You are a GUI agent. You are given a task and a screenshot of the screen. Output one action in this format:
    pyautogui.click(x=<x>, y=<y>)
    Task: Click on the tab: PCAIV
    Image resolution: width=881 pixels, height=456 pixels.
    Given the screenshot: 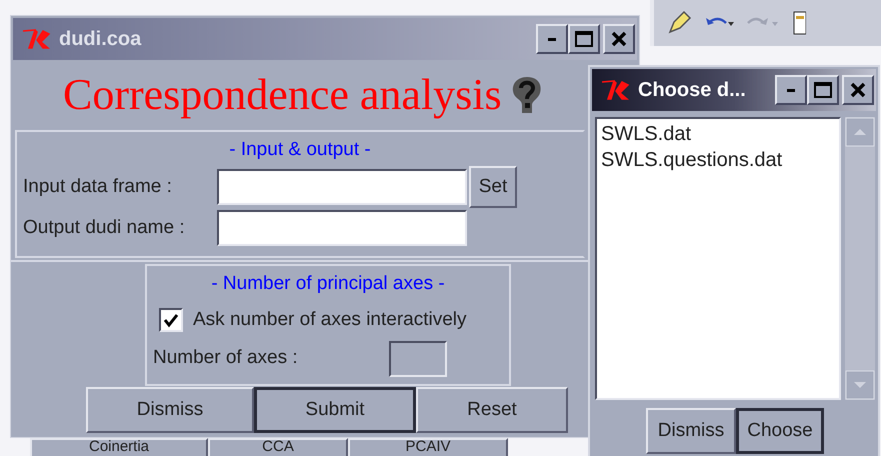 What is the action you would take?
    pyautogui.click(x=428, y=447)
    